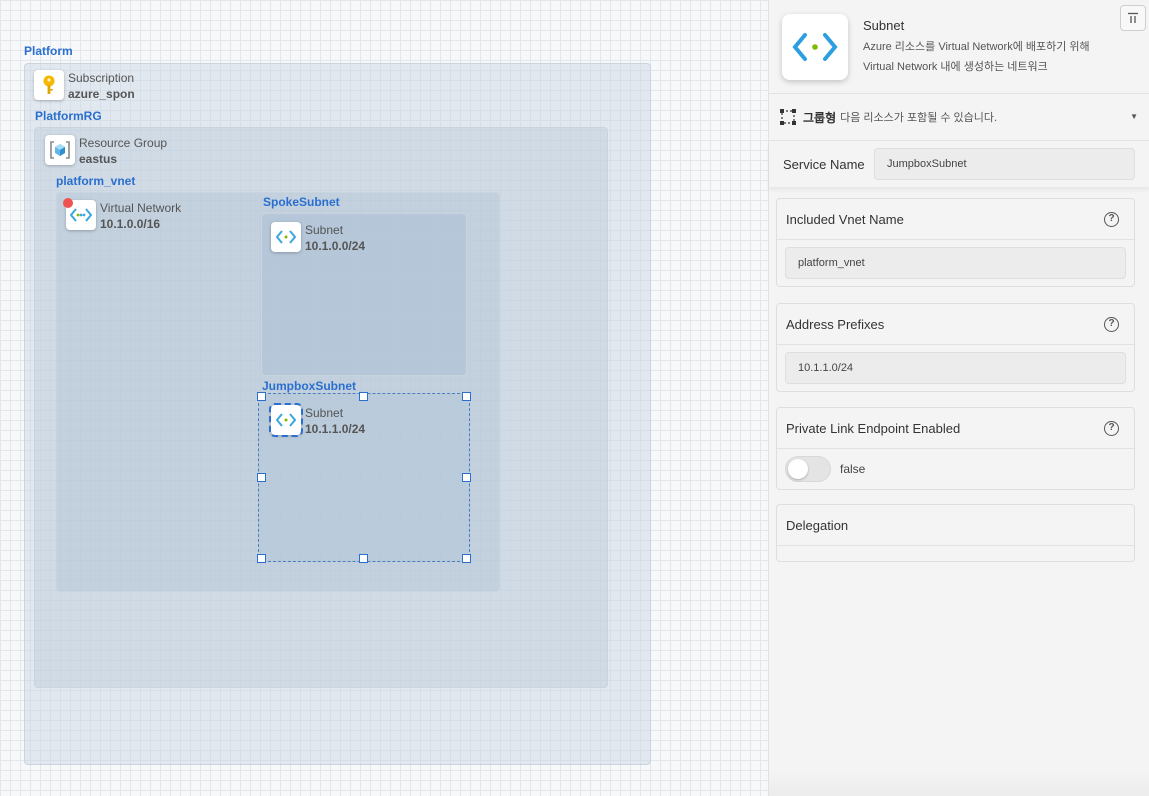 The width and height of the screenshot is (1149, 796). I want to click on subscription-node: Subscription azure_spon, so click(84, 86).